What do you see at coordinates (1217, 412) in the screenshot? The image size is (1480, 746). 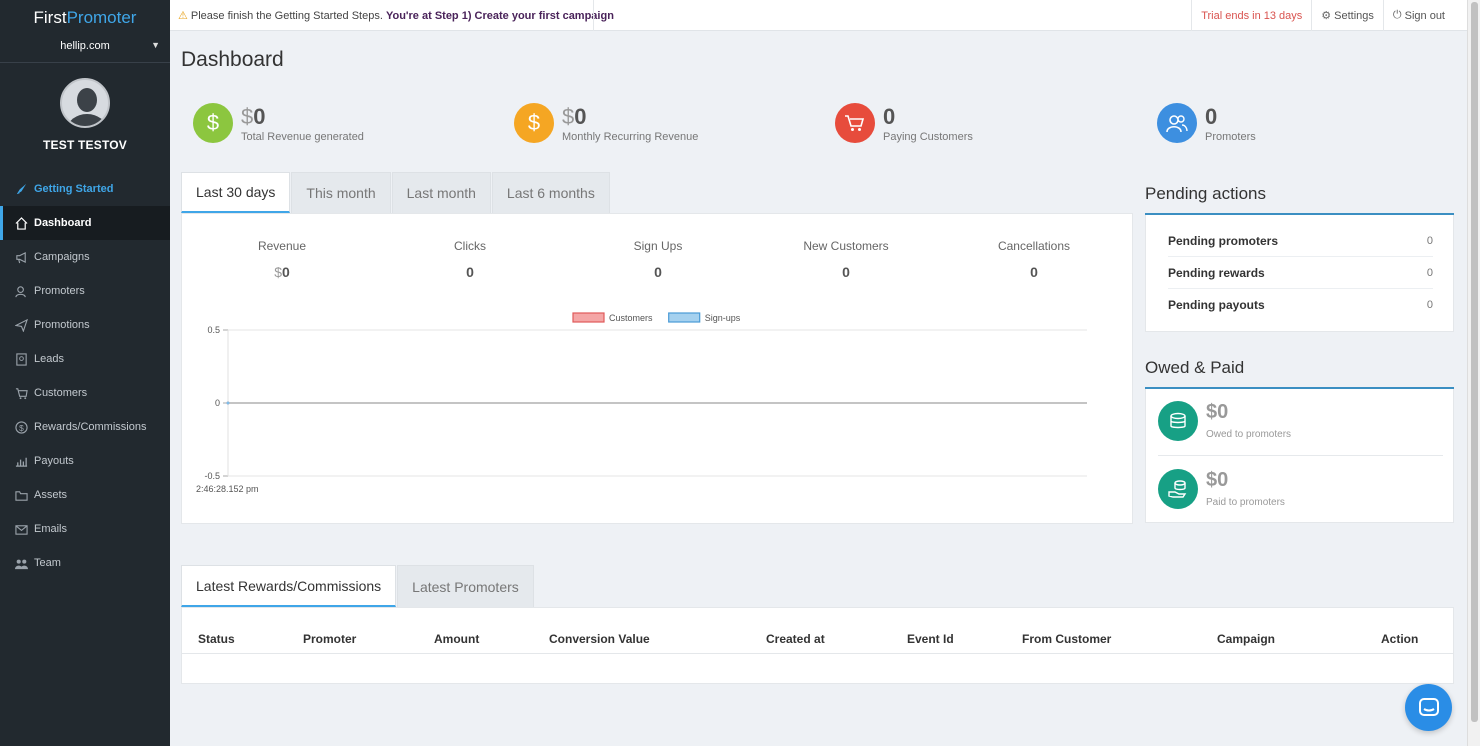 I see `owed-value: $0` at bounding box center [1217, 412].